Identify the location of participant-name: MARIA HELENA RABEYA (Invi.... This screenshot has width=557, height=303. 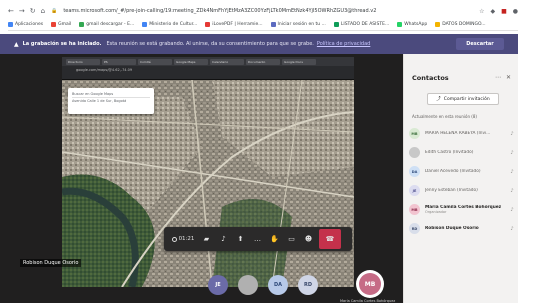
(458, 133).